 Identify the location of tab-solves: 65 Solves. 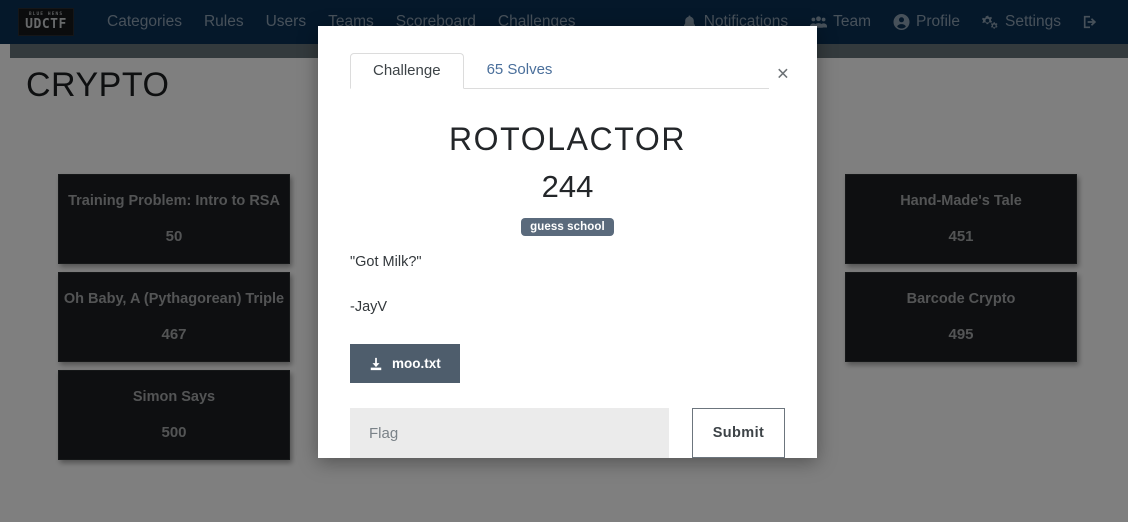
(520, 70).